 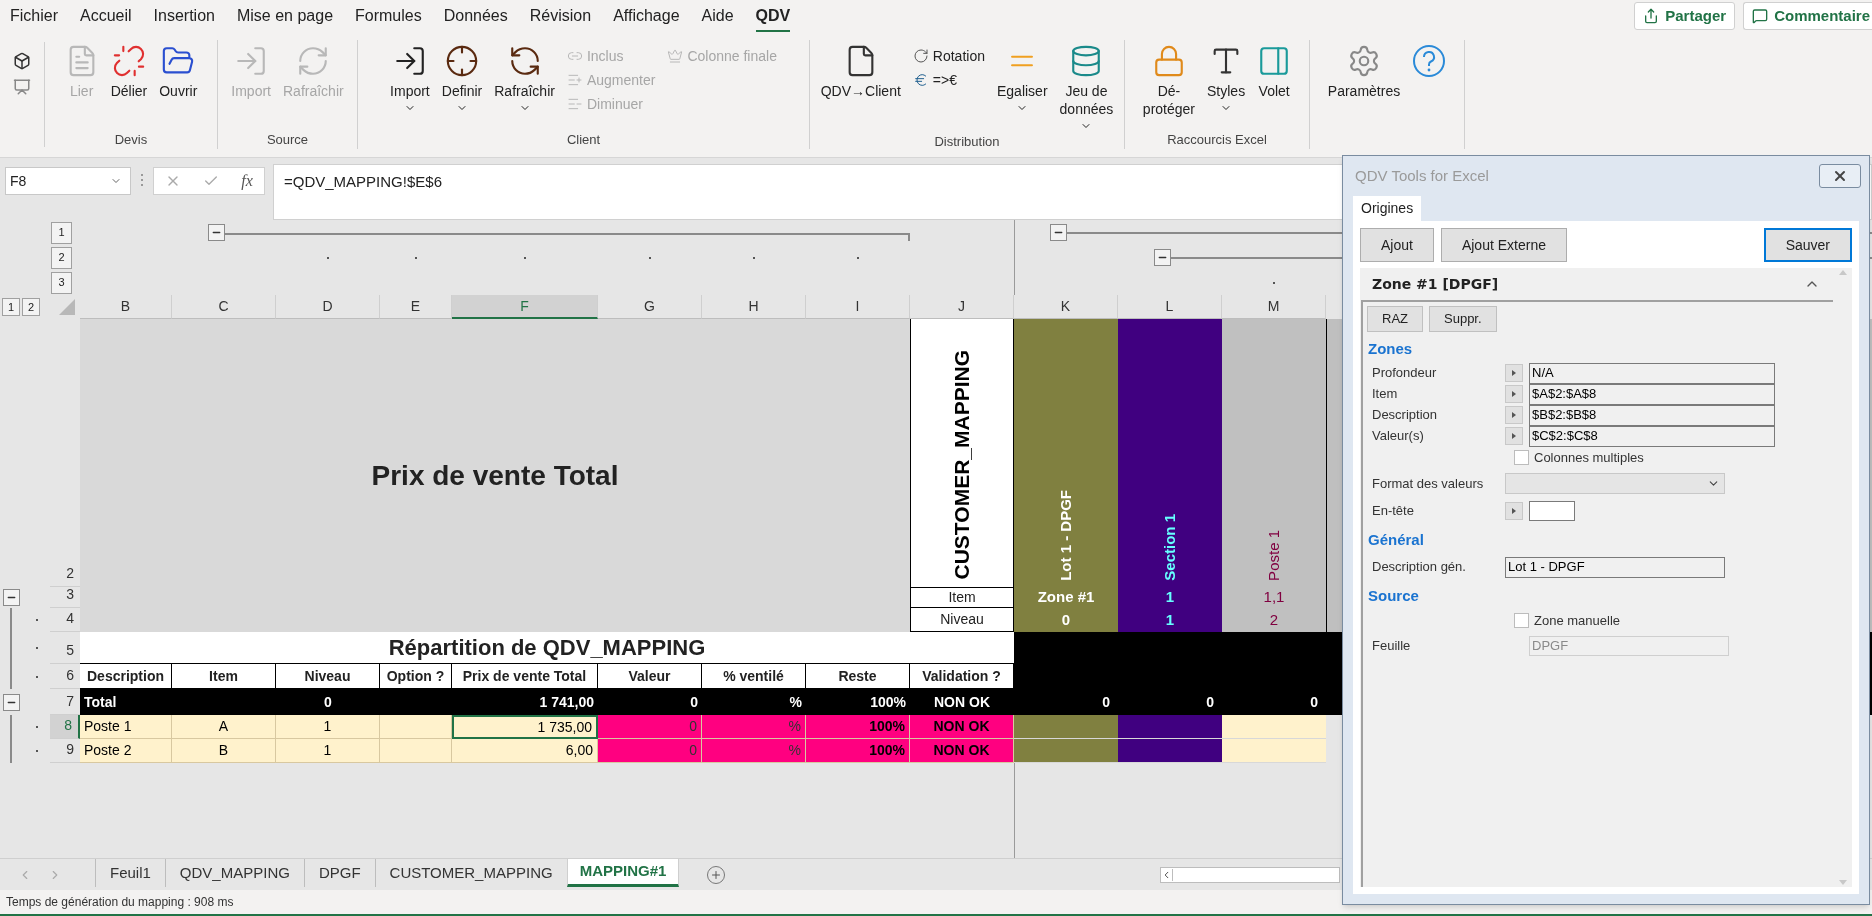 What do you see at coordinates (962, 464) in the screenshot?
I see `mapping-title: CUSTOMER_MAPPING` at bounding box center [962, 464].